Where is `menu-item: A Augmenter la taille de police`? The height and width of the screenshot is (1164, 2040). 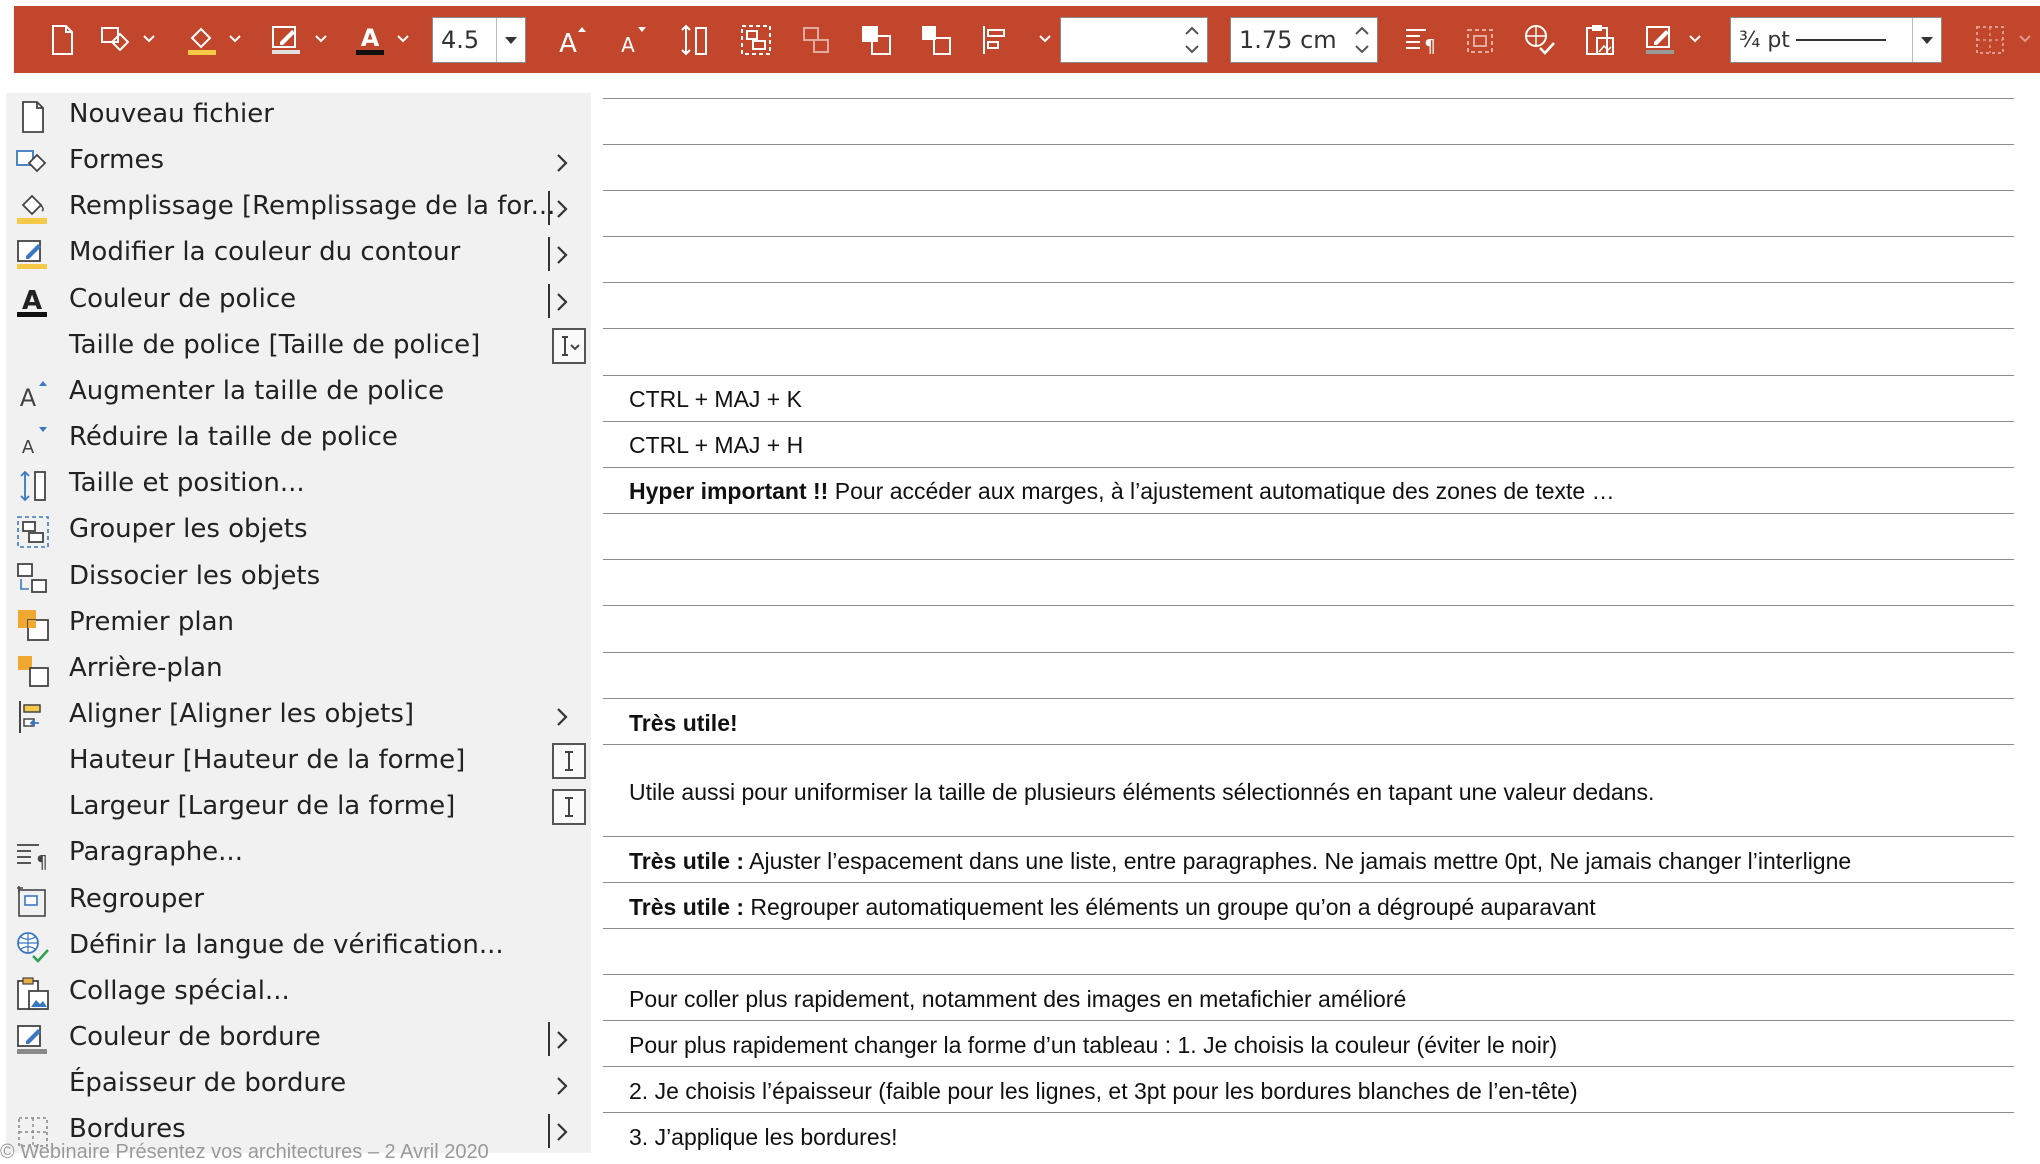 menu-item: A Augmenter la taille de police is located at coordinates (298, 393).